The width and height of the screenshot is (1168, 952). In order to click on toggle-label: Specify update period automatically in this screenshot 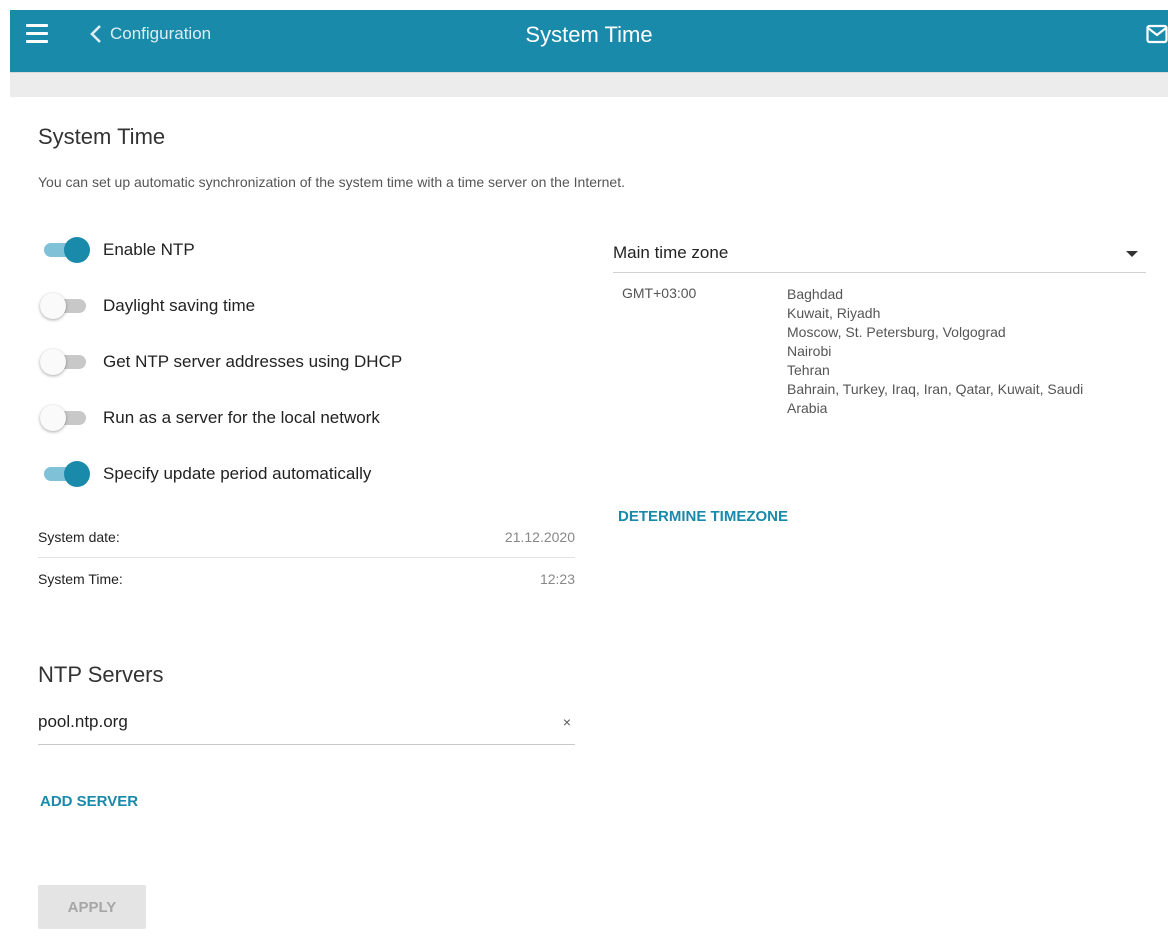, I will do `click(237, 473)`.